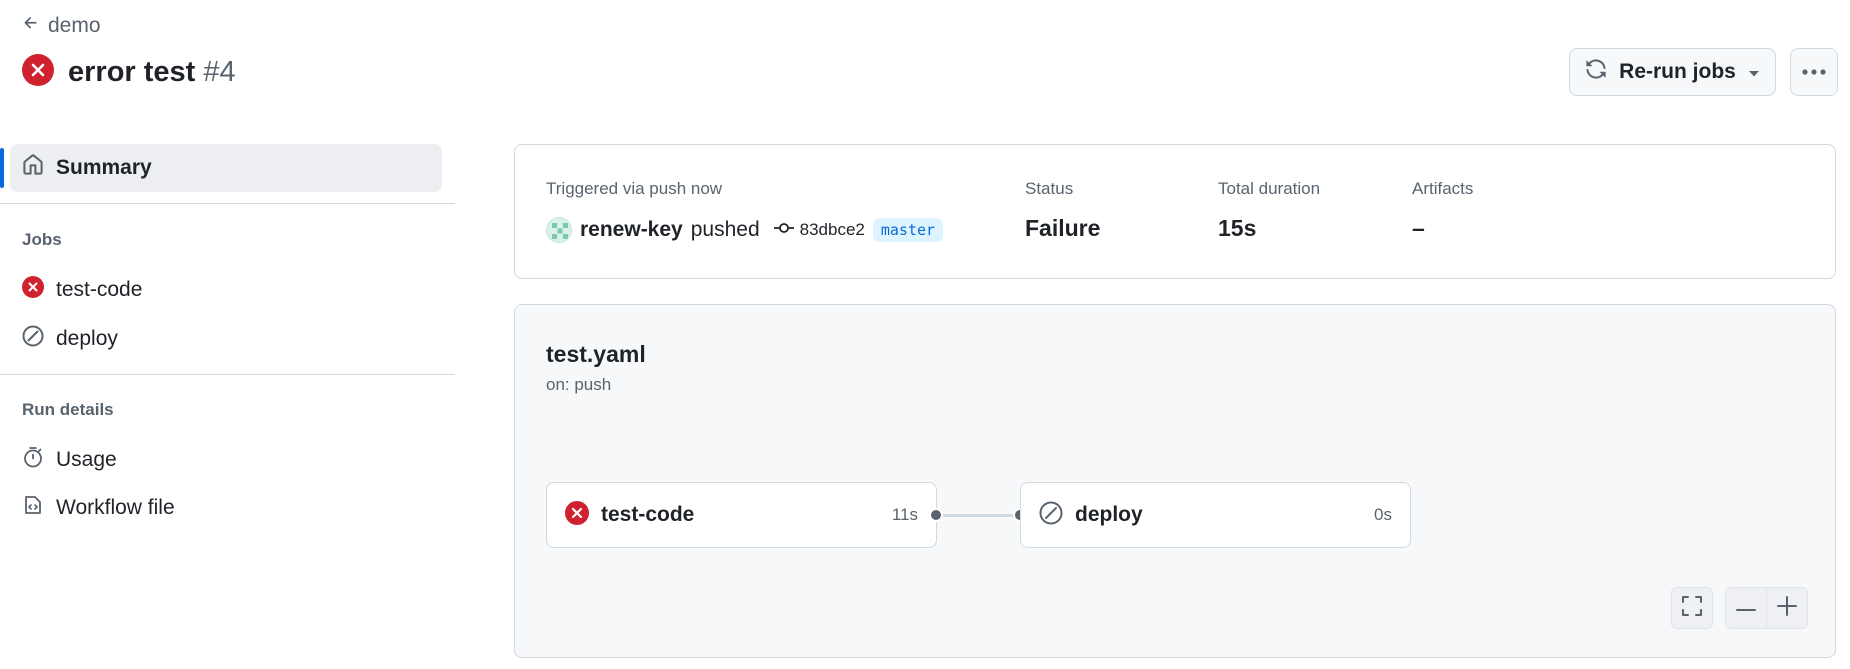 The image size is (1850, 669). What do you see at coordinates (559, 230) in the screenshot?
I see `avatar` at bounding box center [559, 230].